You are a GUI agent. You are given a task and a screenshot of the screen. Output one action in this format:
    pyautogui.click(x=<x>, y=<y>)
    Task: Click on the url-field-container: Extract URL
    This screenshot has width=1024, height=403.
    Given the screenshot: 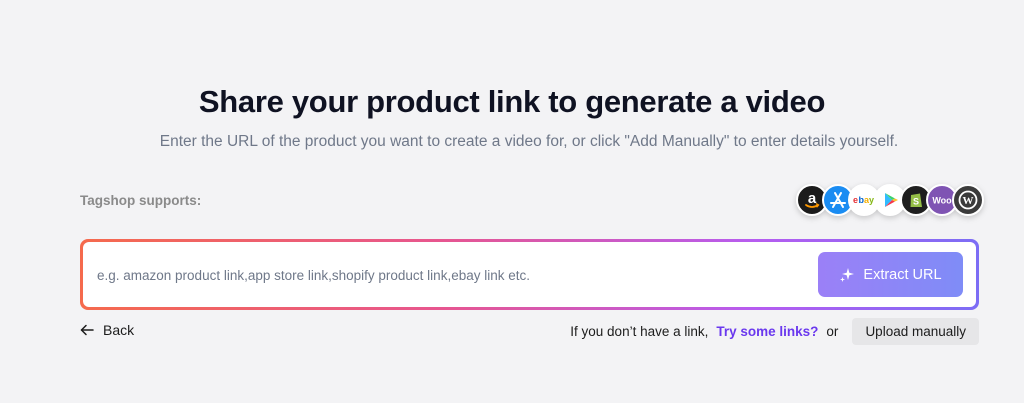 What is the action you would take?
    pyautogui.click(x=529, y=275)
    